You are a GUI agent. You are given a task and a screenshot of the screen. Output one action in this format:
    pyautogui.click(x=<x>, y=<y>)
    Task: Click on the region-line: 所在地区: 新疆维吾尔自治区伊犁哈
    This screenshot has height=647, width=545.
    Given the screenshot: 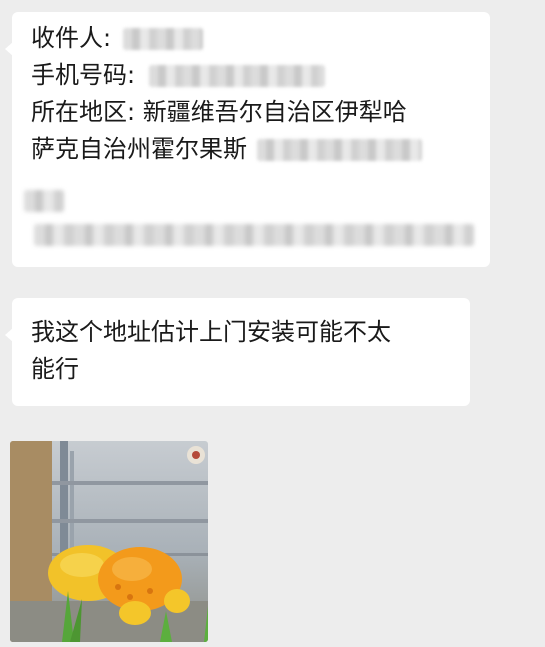 What is the action you would take?
    pyautogui.click(x=260, y=112)
    